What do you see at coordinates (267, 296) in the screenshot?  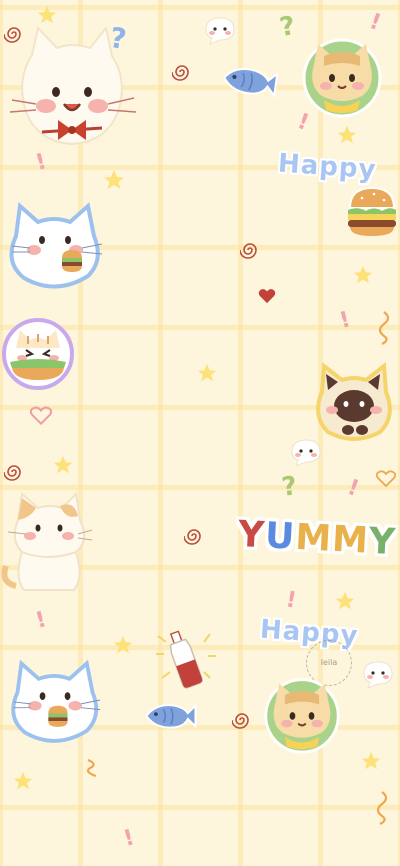 I see `heart-icon` at bounding box center [267, 296].